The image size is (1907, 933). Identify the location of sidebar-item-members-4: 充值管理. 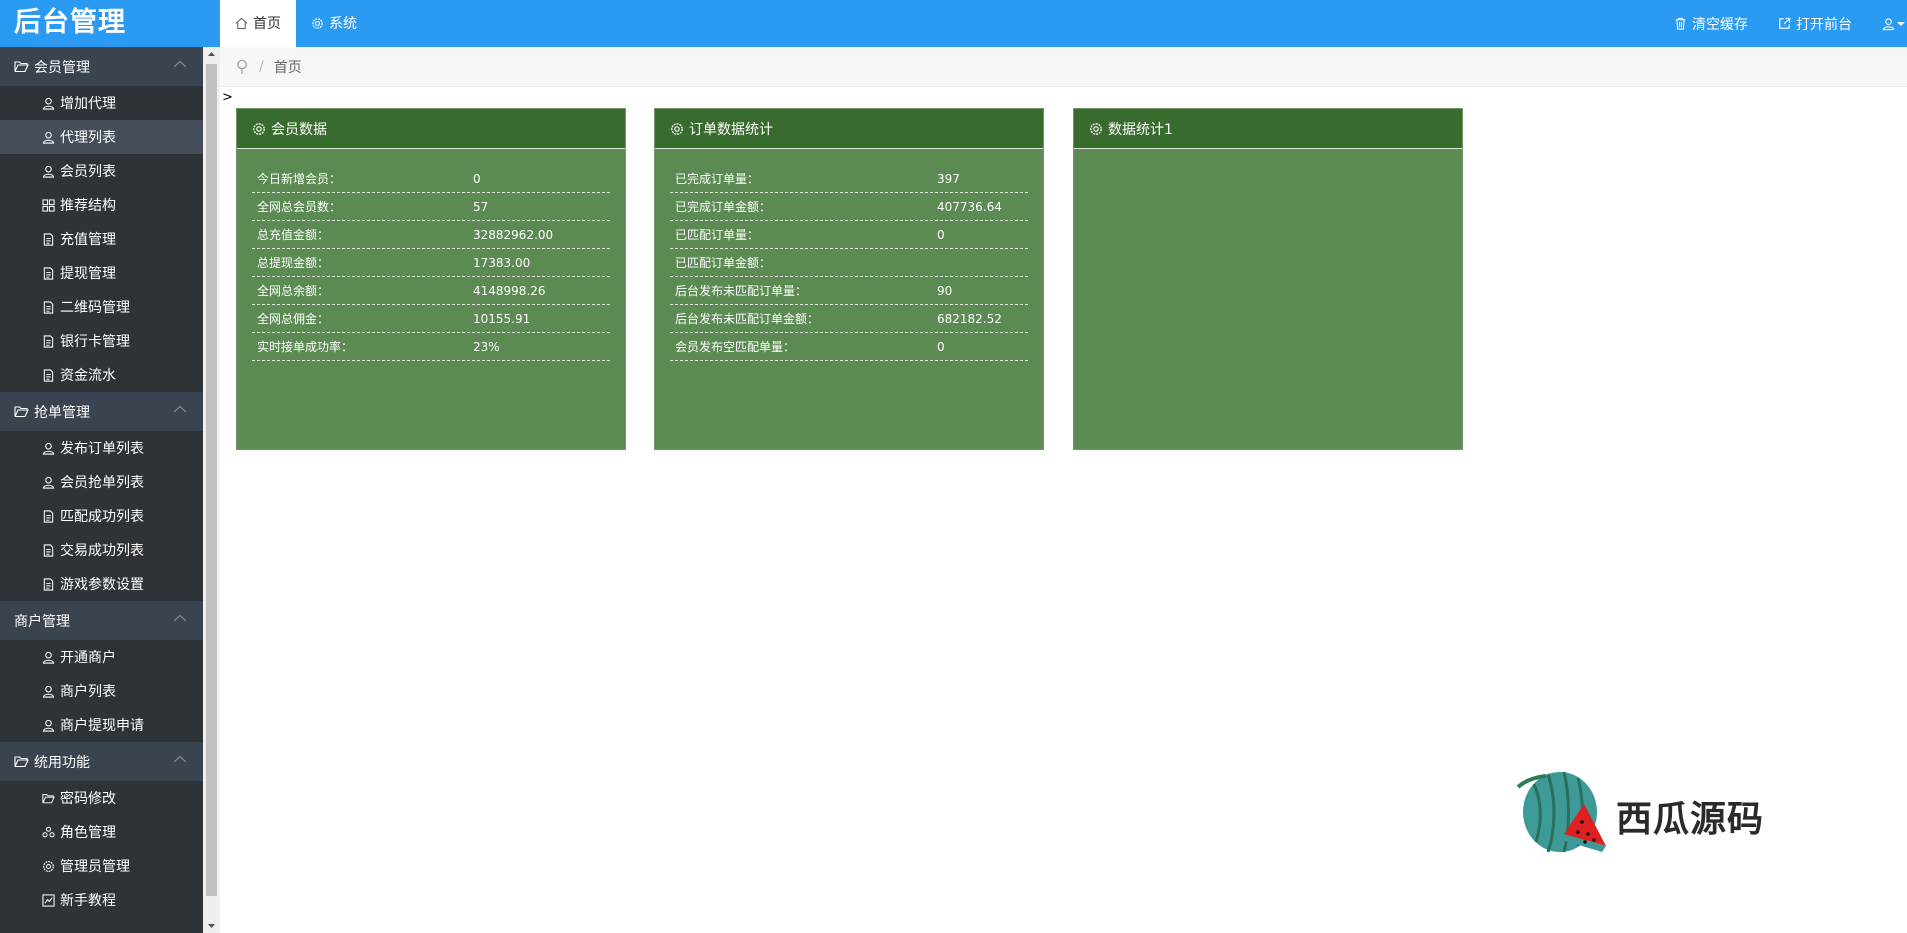
(101, 239).